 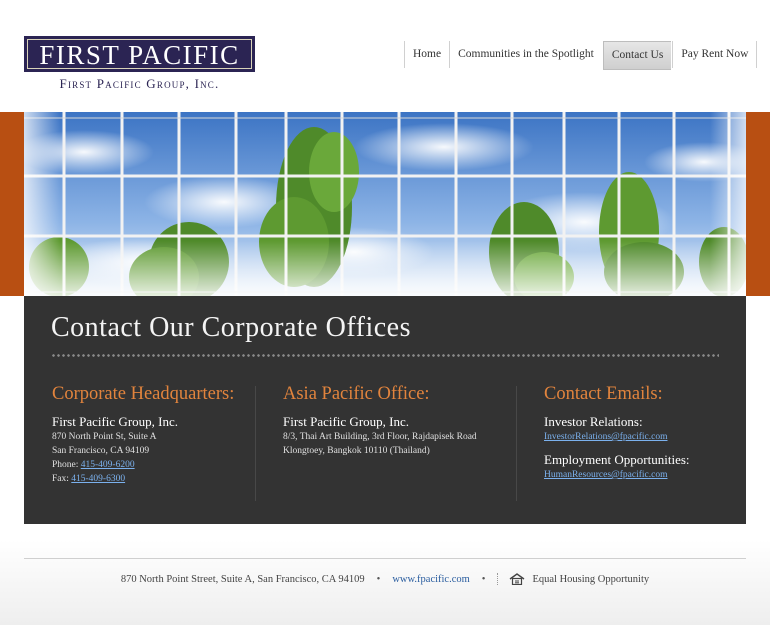 I want to click on logo-text: FIRST PACIFIC, so click(x=139, y=54).